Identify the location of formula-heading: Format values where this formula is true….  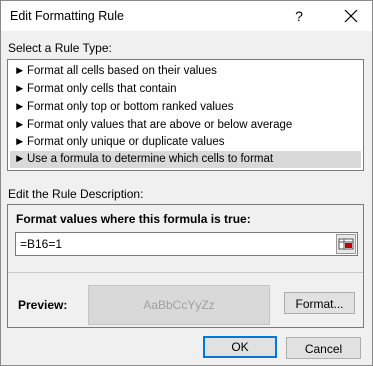
(133, 219).